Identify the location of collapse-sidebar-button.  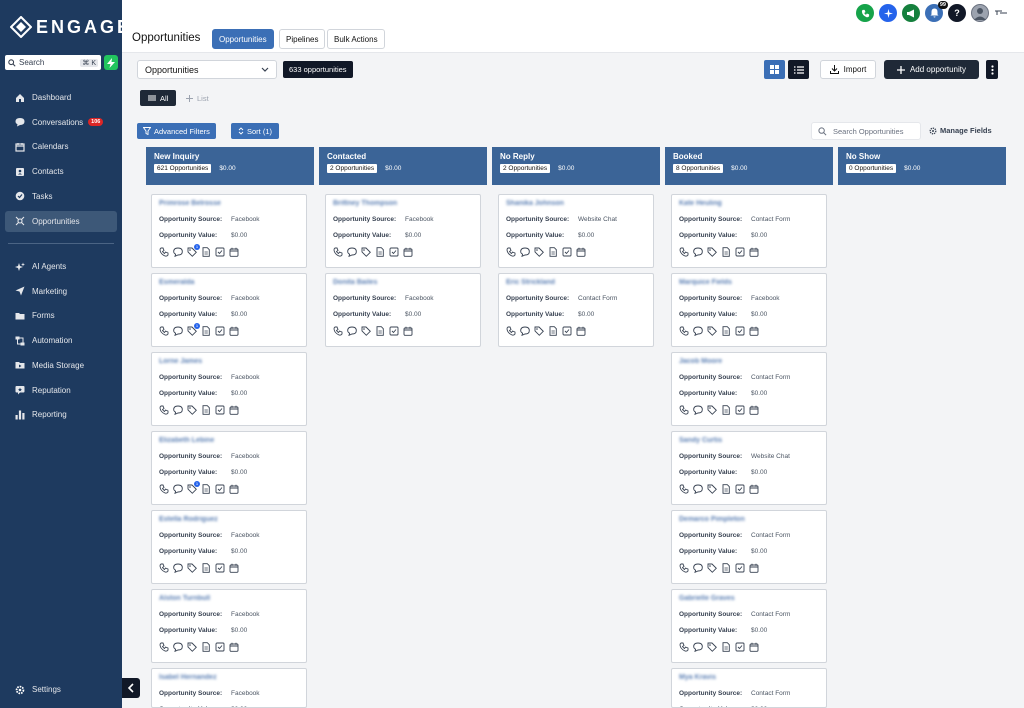
(131, 688).